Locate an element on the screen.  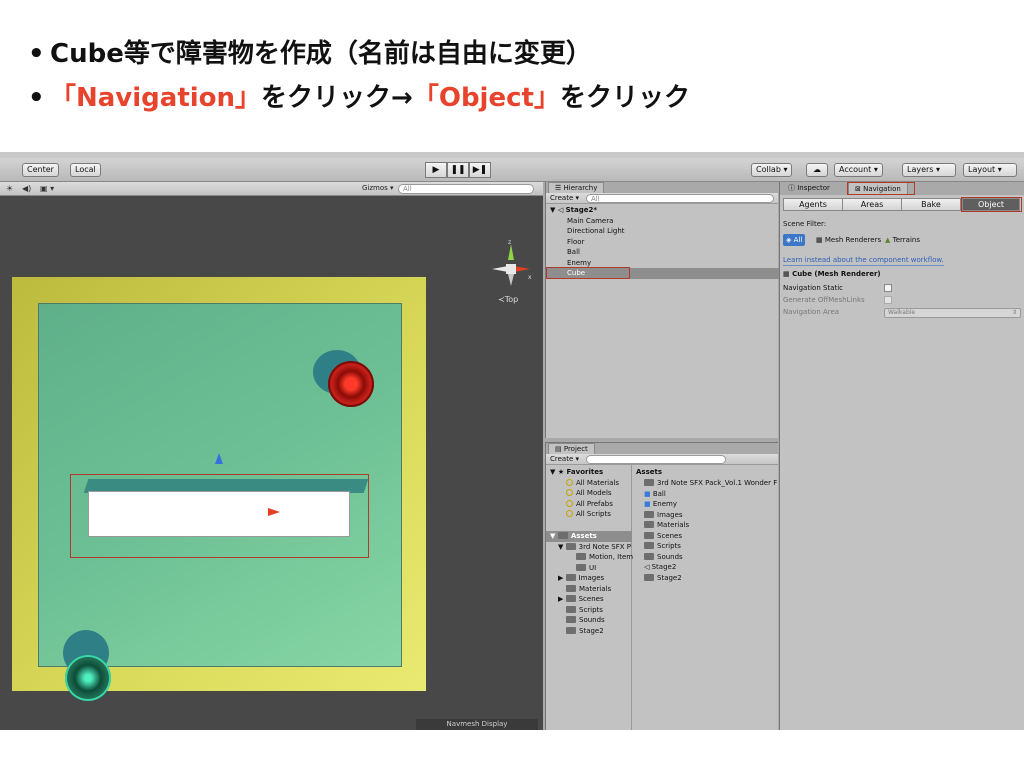
search-icon is located at coordinates (569, 503).